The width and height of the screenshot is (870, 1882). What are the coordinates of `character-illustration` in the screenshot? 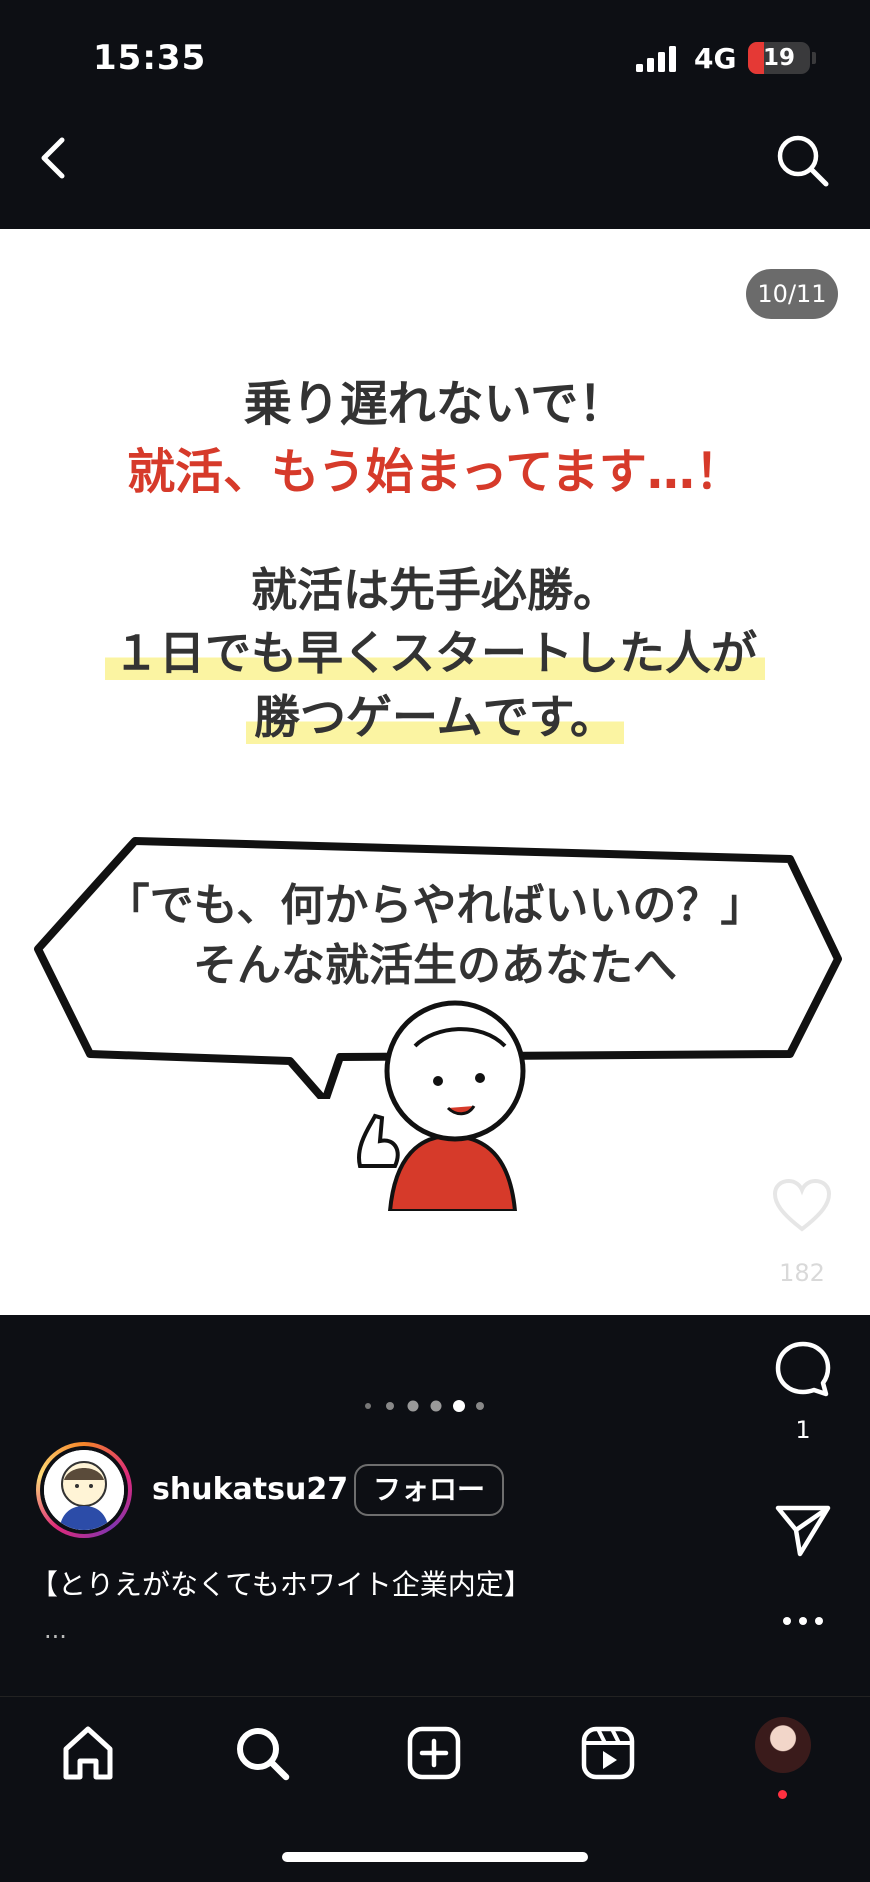 It's located at (441, 1105).